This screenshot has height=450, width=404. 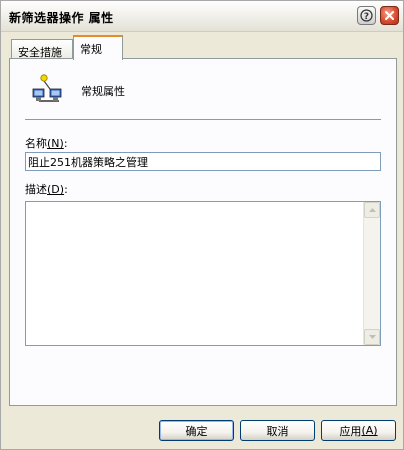 What do you see at coordinates (65, 143) in the screenshot?
I see `name-colon: :` at bounding box center [65, 143].